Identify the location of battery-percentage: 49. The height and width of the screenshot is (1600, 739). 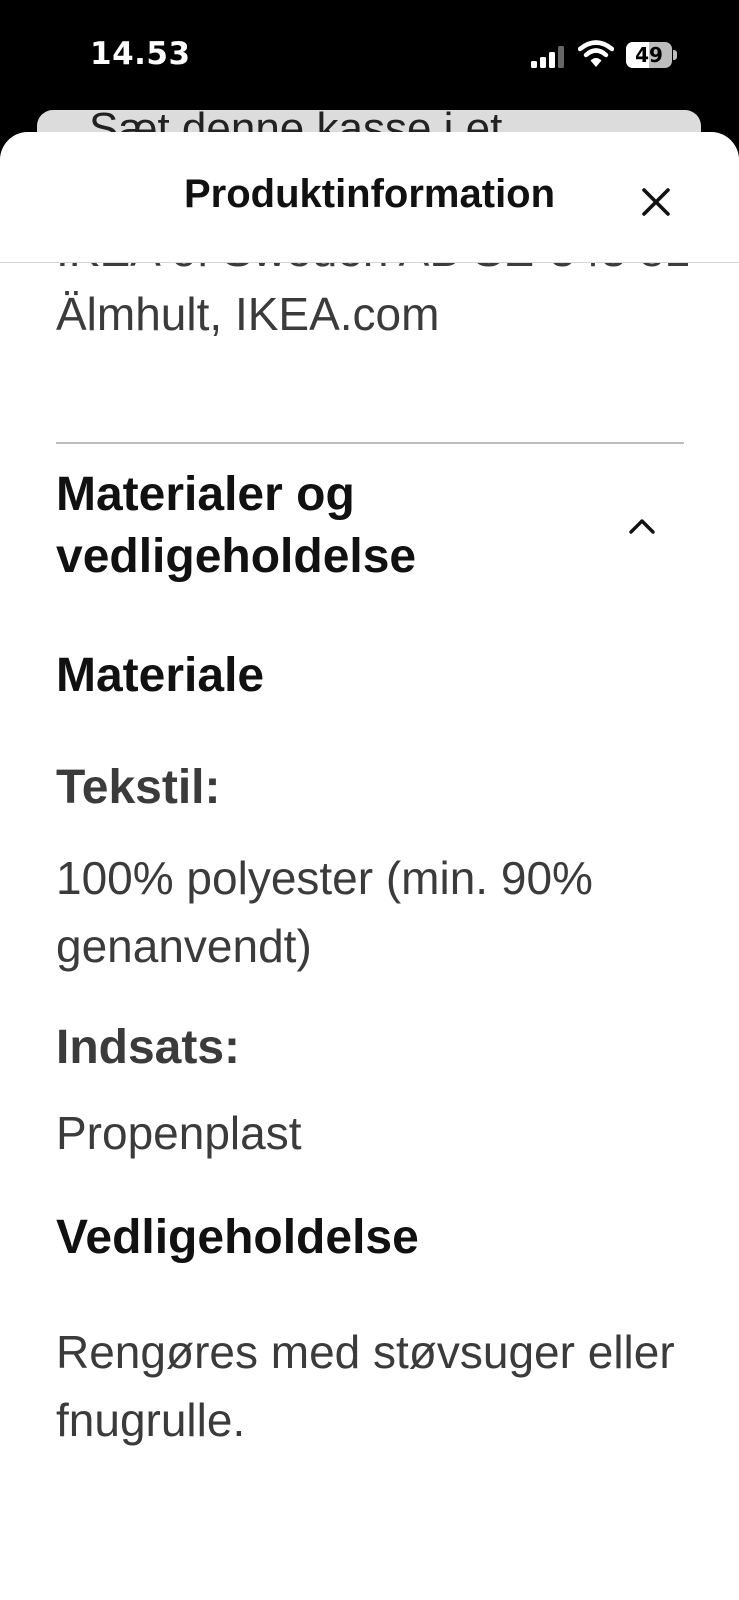
(649, 55).